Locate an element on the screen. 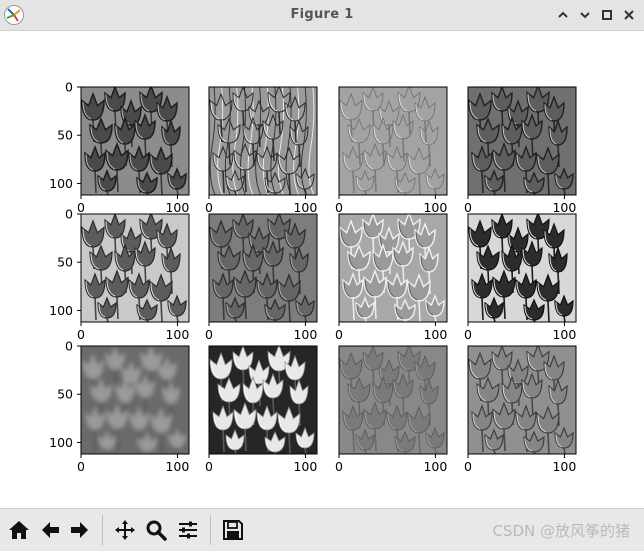 The image size is (644, 551). maximize-button is located at coordinates (607, 15).